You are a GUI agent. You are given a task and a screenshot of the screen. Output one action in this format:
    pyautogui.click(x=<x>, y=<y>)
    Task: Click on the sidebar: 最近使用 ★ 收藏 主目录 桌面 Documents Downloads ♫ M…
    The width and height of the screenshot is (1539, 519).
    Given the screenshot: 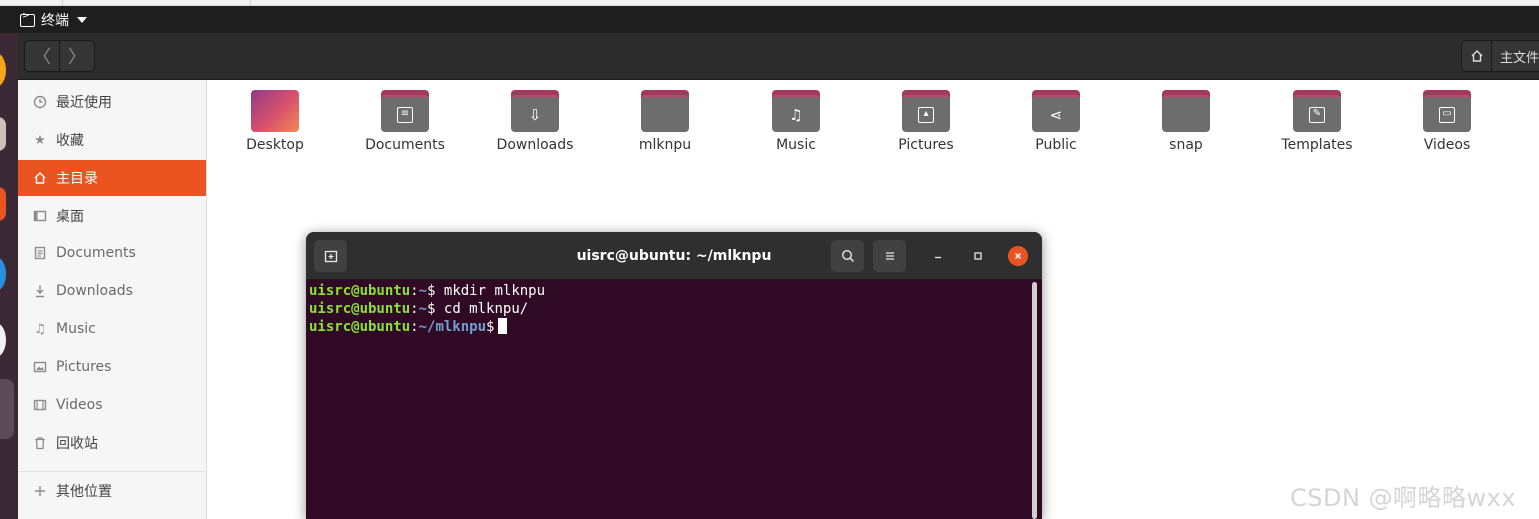 What is the action you would take?
    pyautogui.click(x=112, y=299)
    